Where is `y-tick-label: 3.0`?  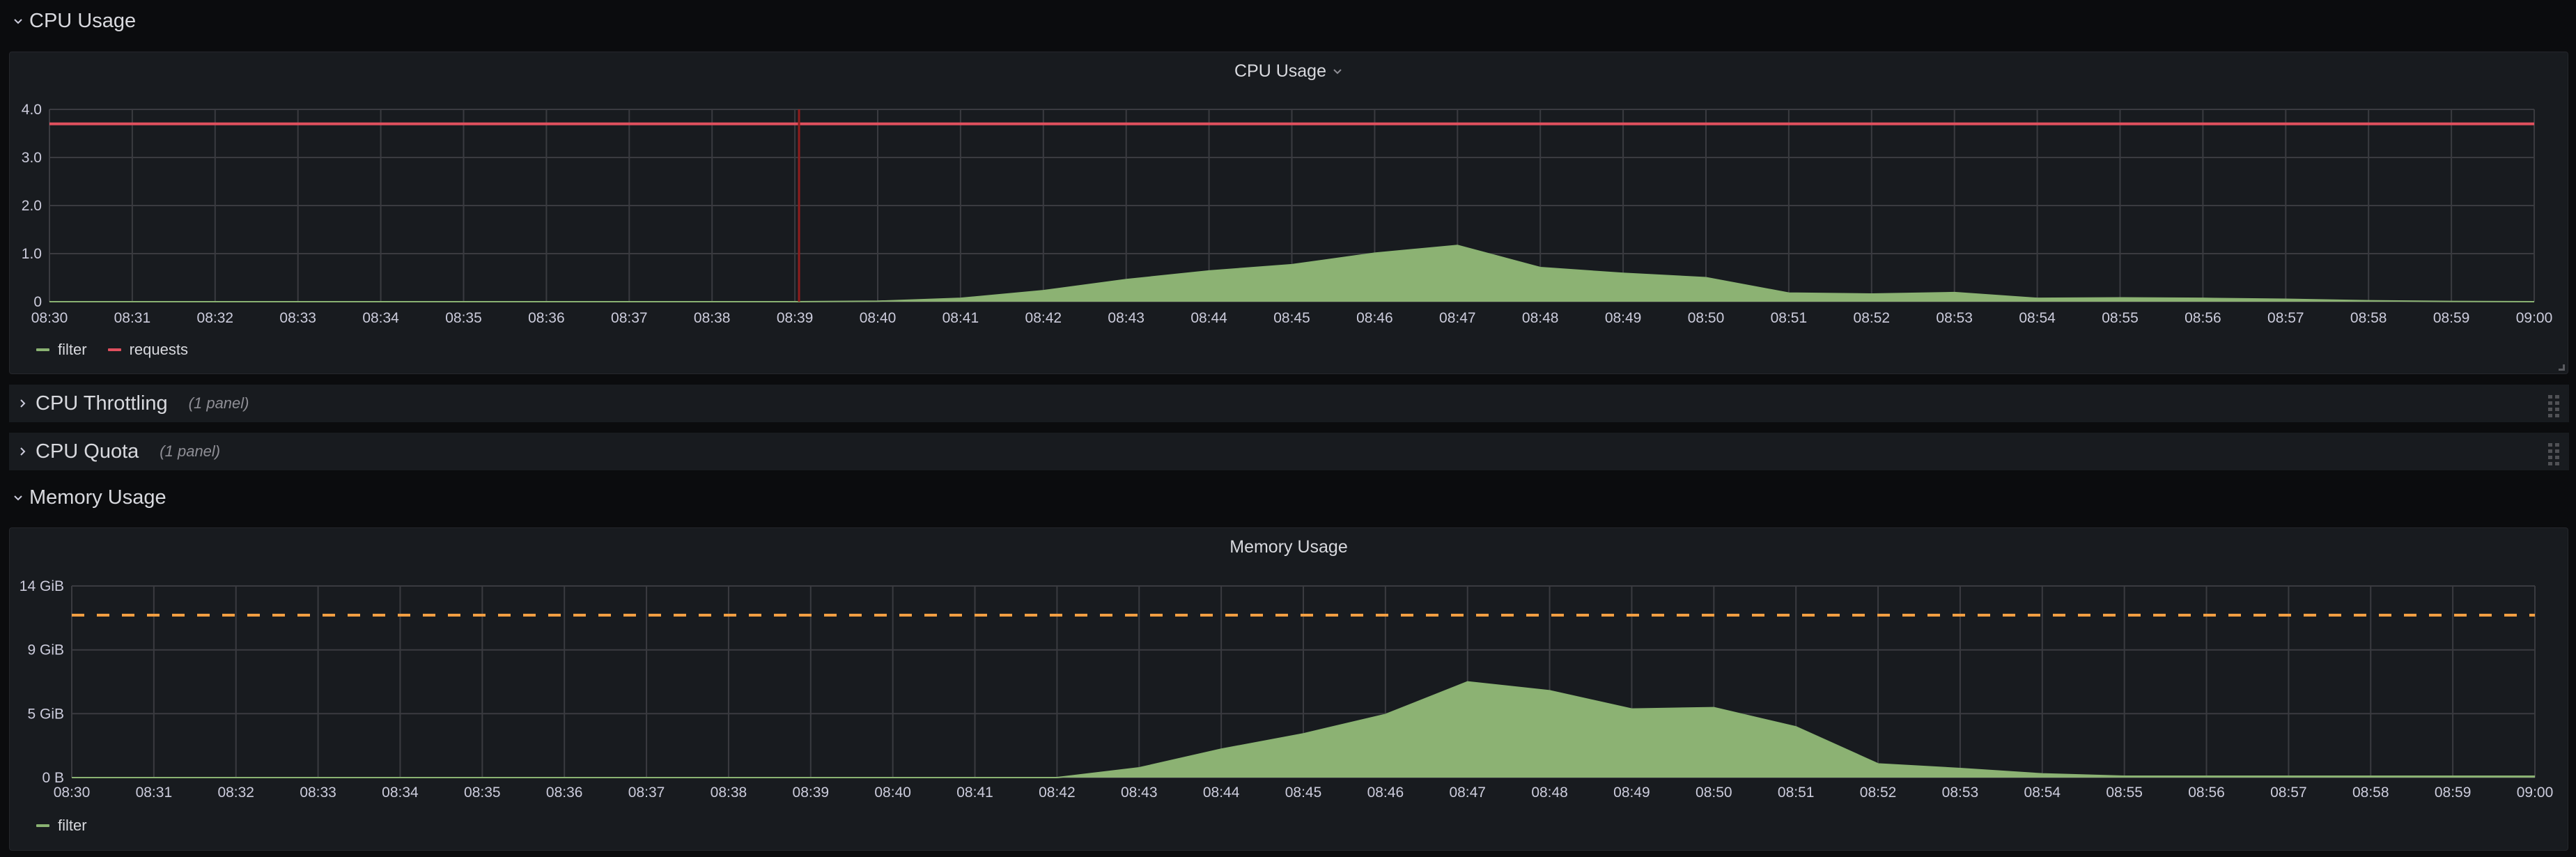 y-tick-label: 3.0 is located at coordinates (32, 158).